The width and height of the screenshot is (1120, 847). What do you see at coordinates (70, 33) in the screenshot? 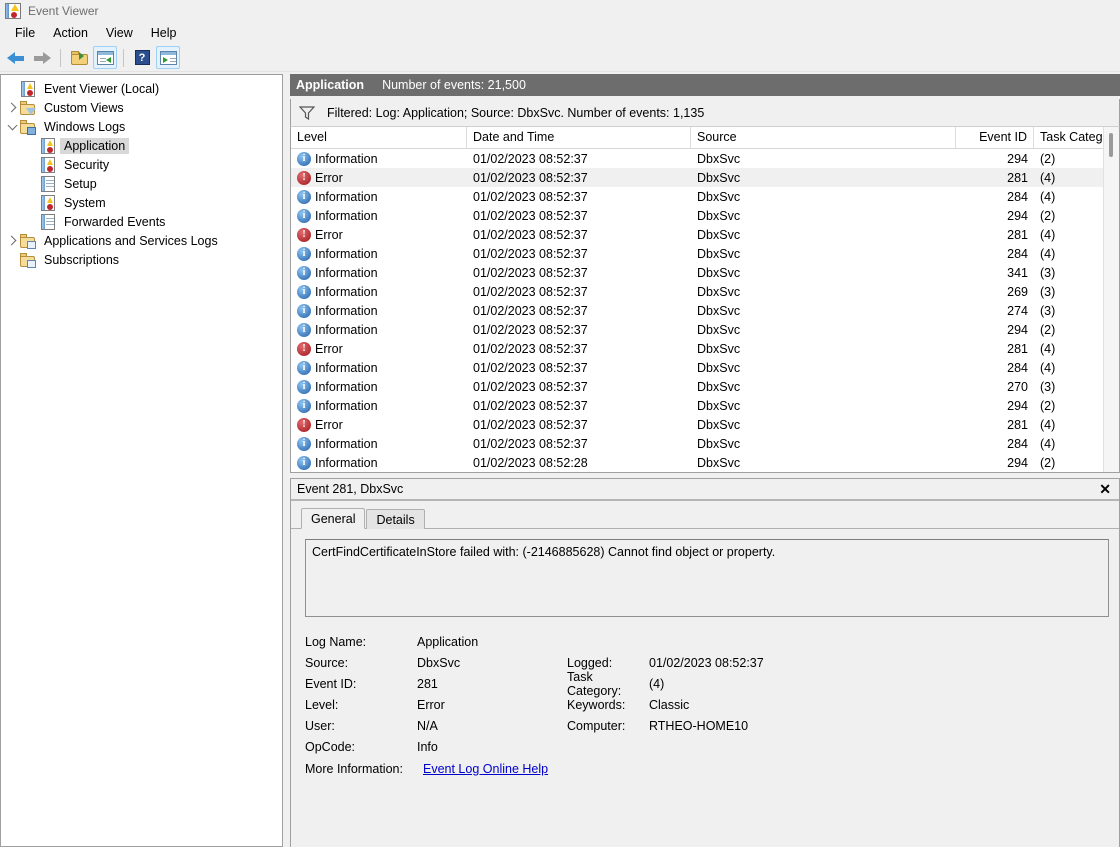
I see `menu-item-action: Action` at bounding box center [70, 33].